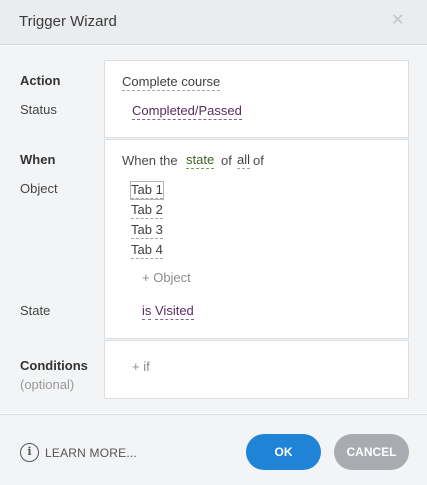 This screenshot has width=427, height=485. What do you see at coordinates (213, 22) in the screenshot?
I see `title-bar: Trigger Wizard ✕` at bounding box center [213, 22].